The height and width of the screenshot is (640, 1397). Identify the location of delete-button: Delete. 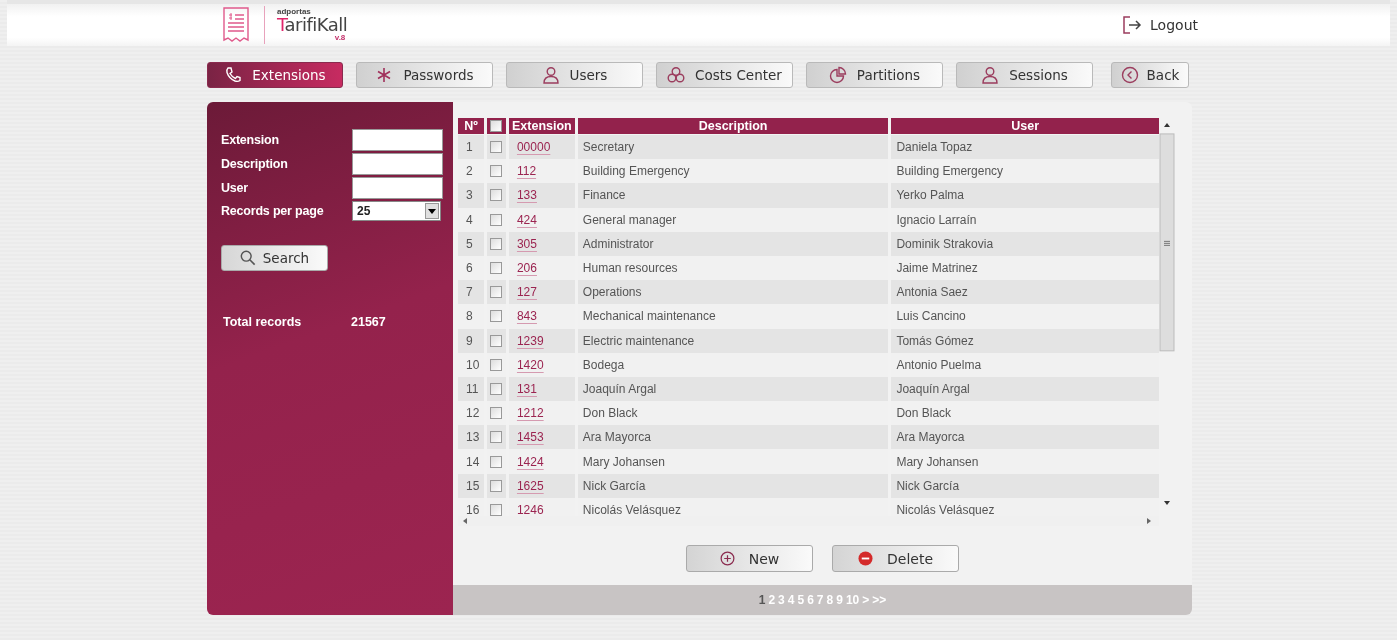
(895, 558).